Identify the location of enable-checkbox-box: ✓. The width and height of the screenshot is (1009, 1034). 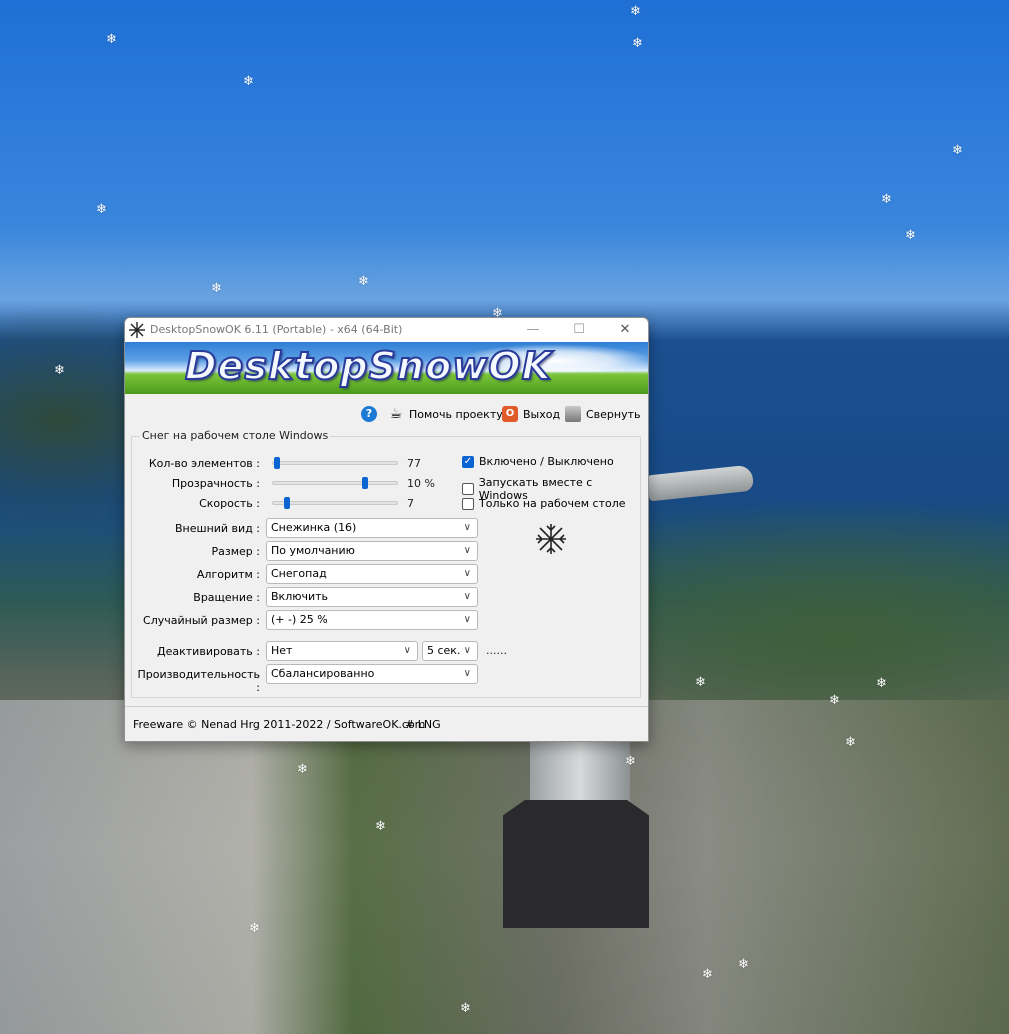
(468, 461).